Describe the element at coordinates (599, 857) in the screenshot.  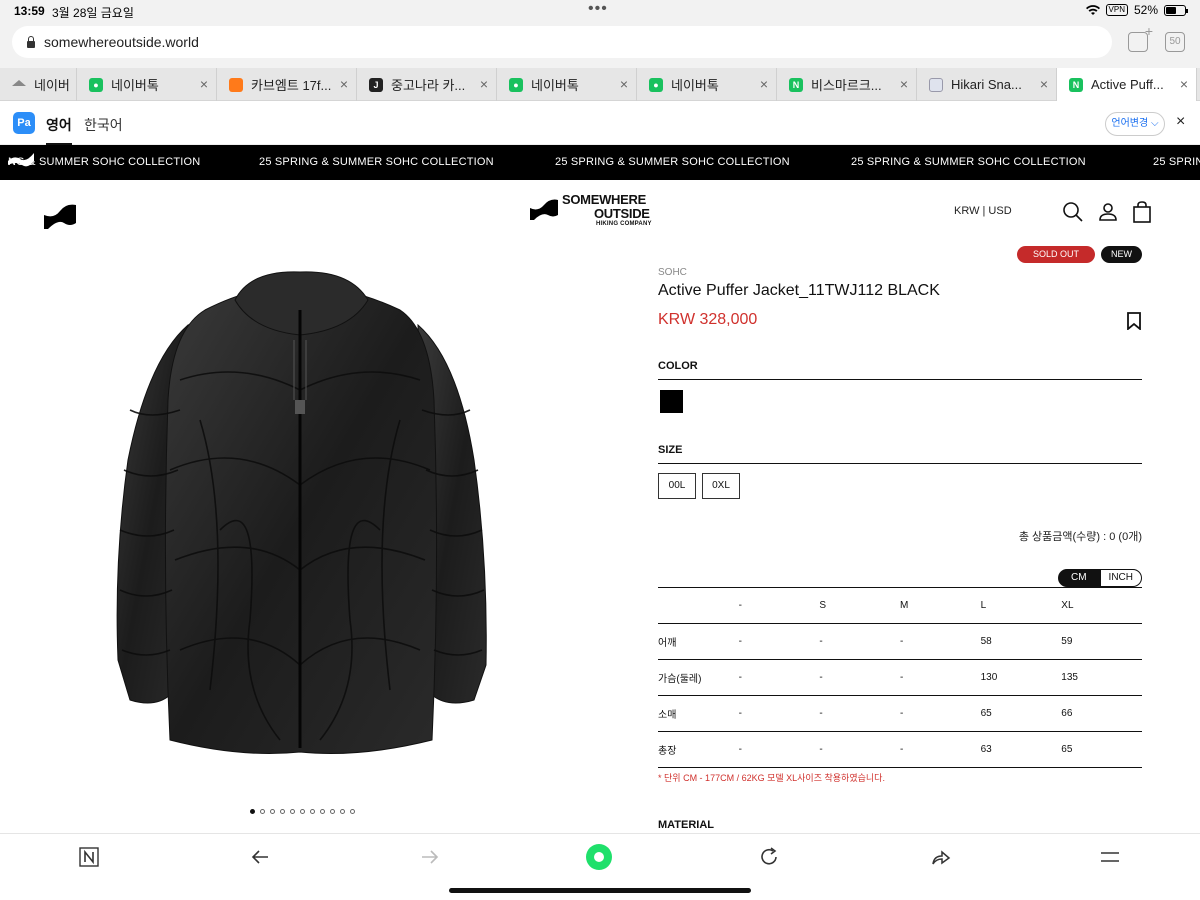
I see `green-dot-icon` at that location.